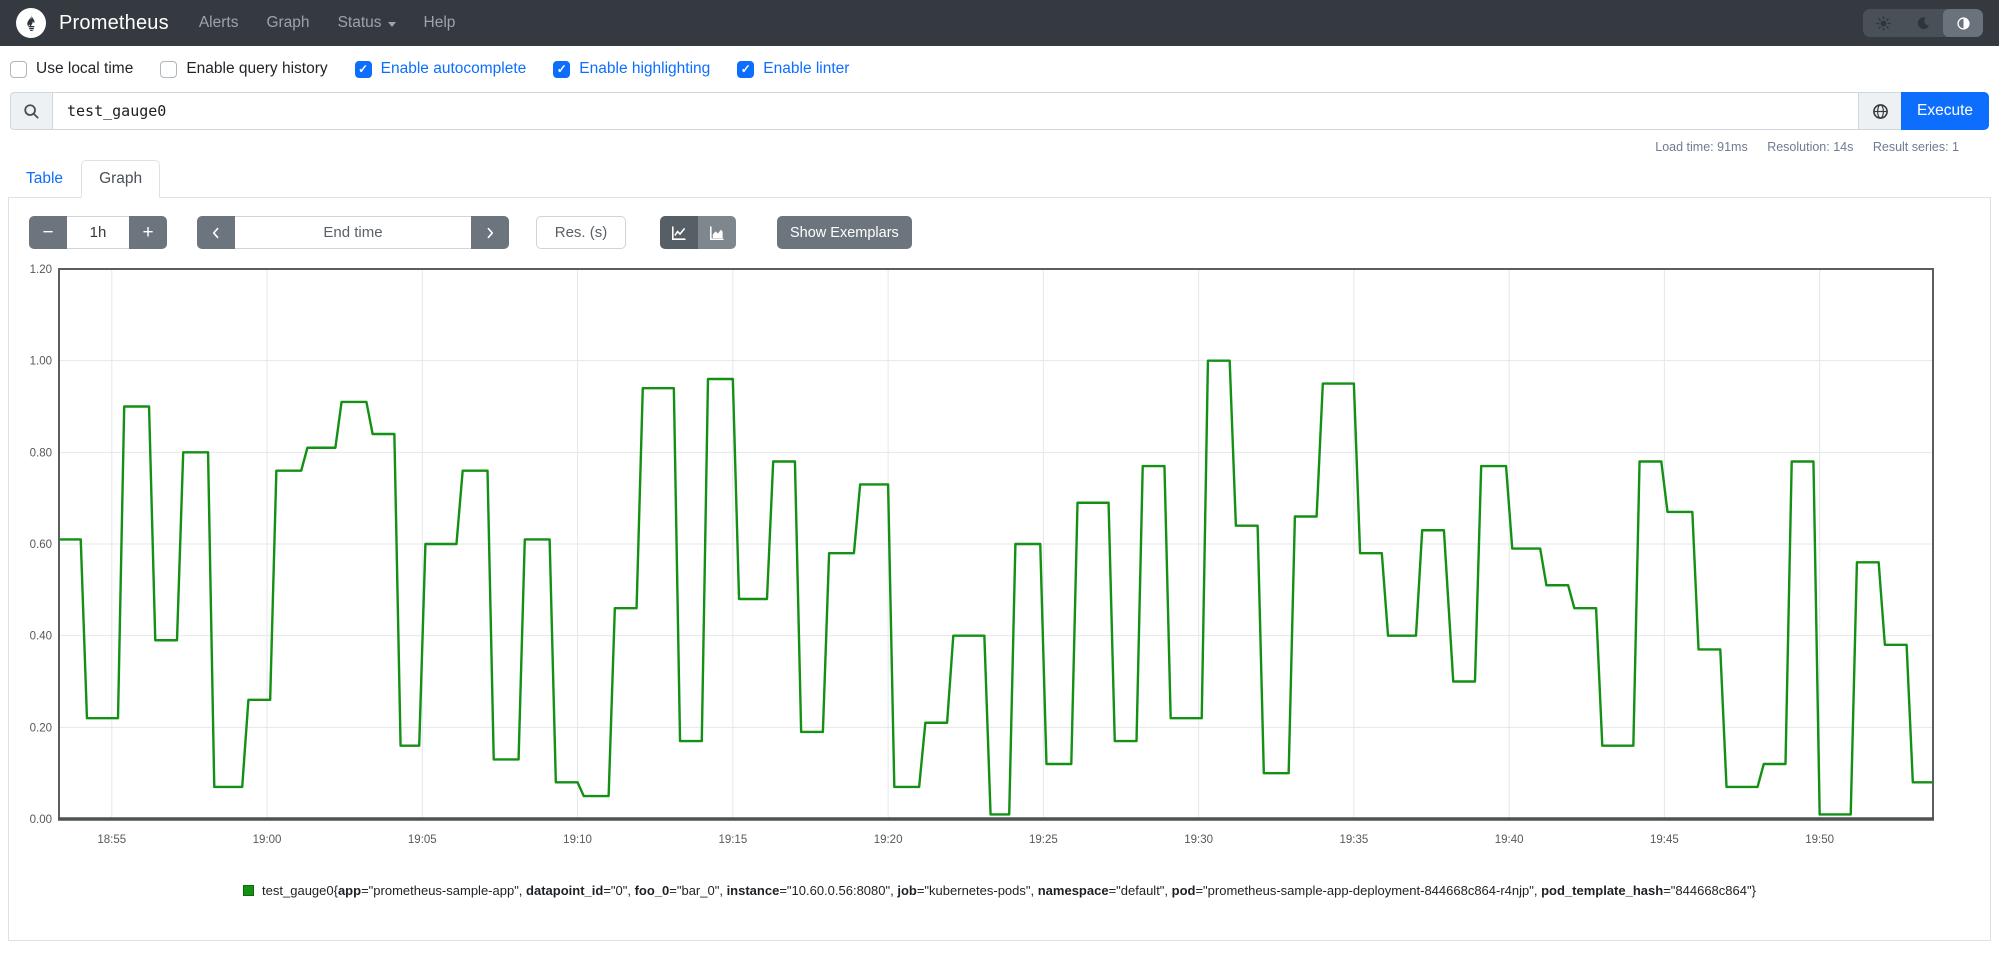  Describe the element at coordinates (359, 22) in the screenshot. I see `nav-link-status-label: Status` at that location.